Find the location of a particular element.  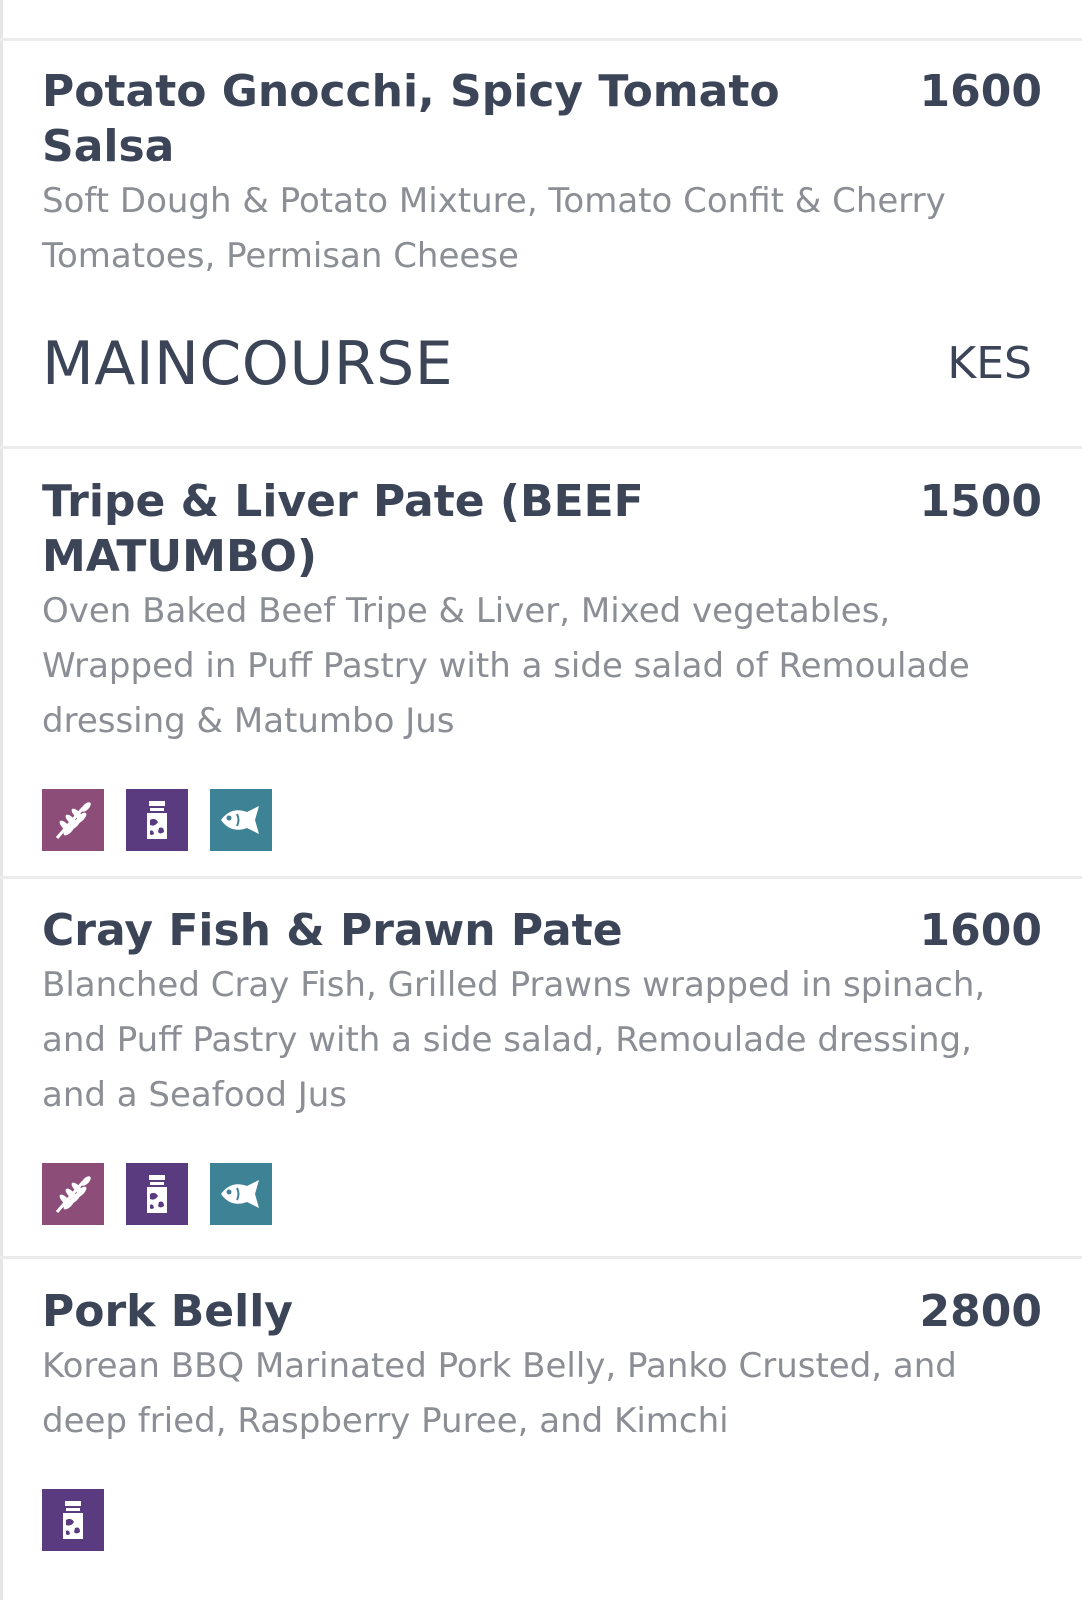

menu-item-name: Cray Fish & Prawn Pate is located at coordinates (332, 930).